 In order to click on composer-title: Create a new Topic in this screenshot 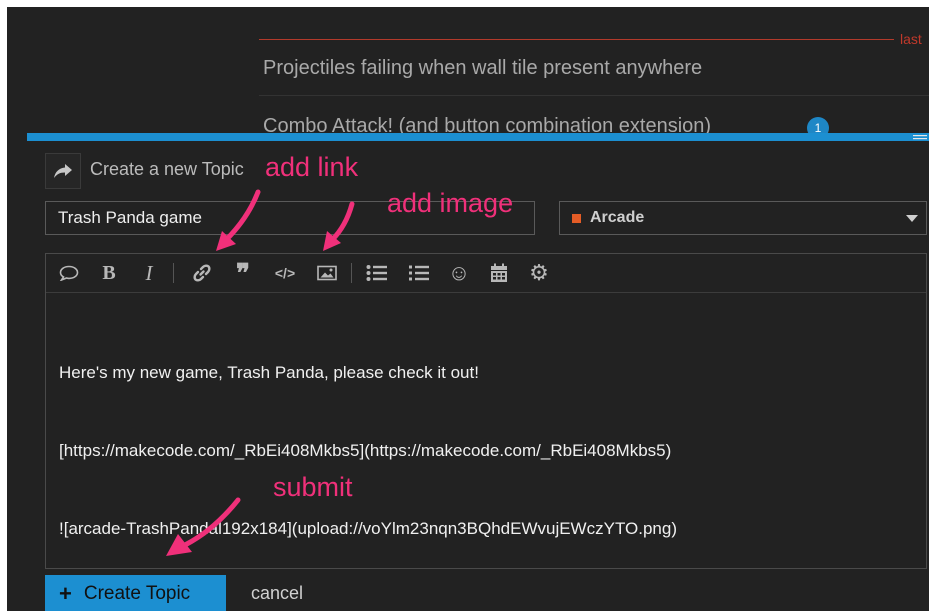, I will do `click(167, 169)`.